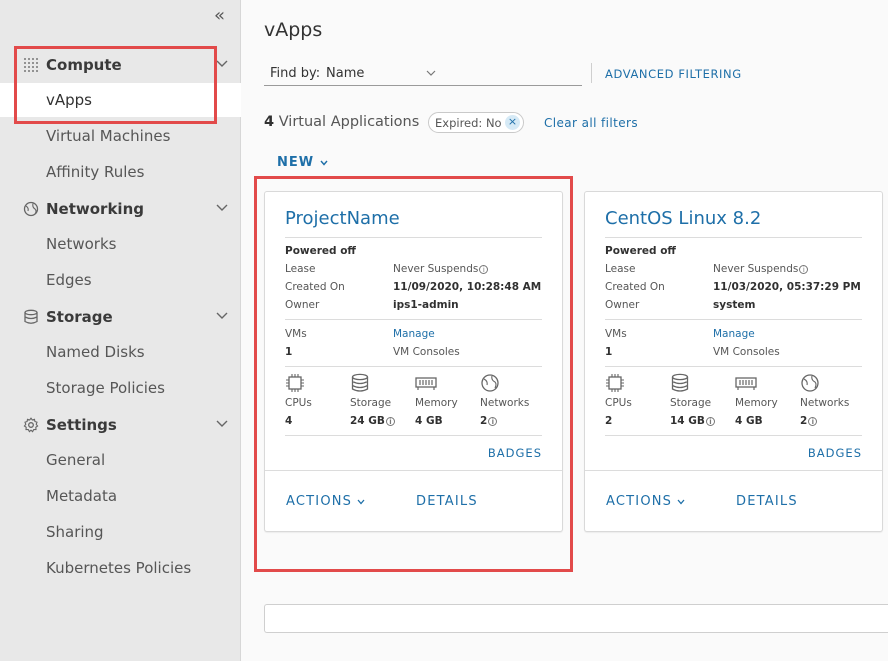 The height and width of the screenshot is (661, 888). Describe the element at coordinates (95, 172) in the screenshot. I see `sidebar-item-label: Affinity Rules` at that location.